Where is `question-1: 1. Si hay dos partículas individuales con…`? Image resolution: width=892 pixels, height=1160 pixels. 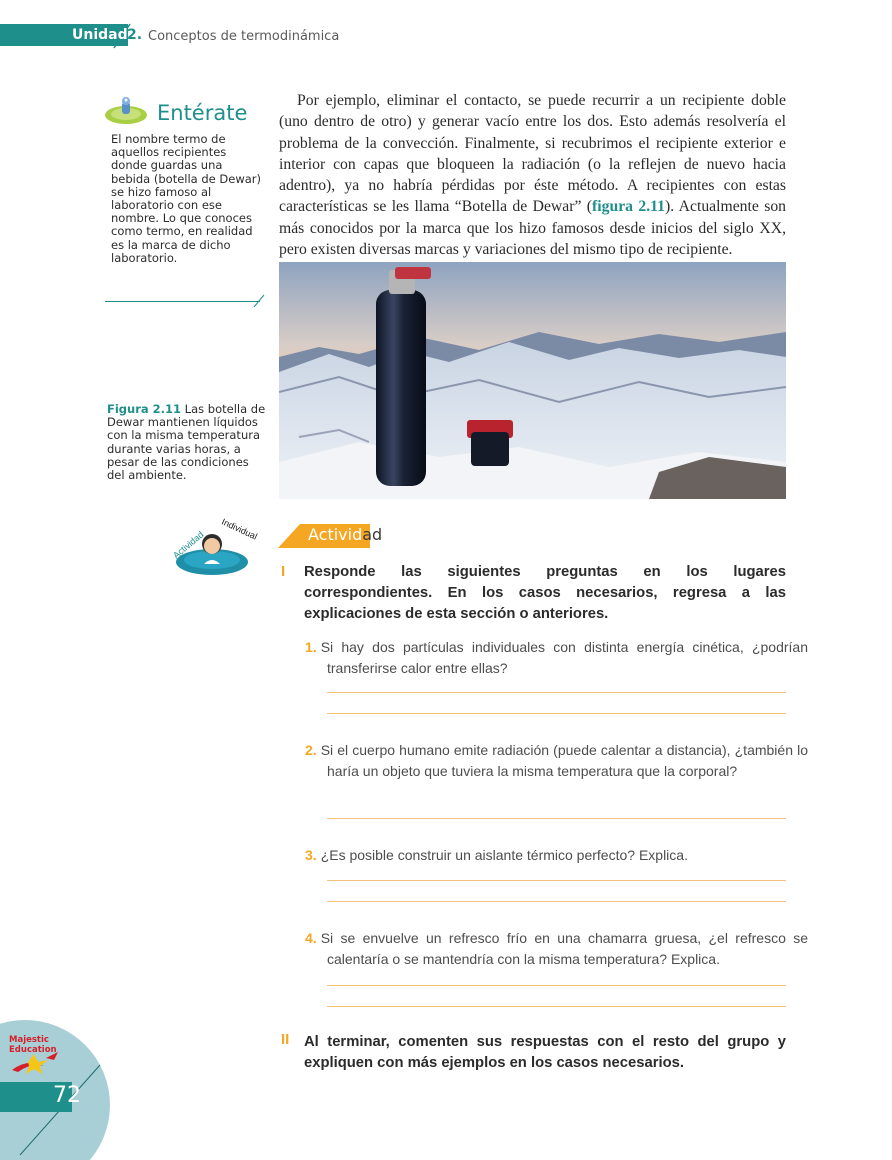 question-1: 1. Si hay dos partículas individuales con… is located at coordinates (556, 658).